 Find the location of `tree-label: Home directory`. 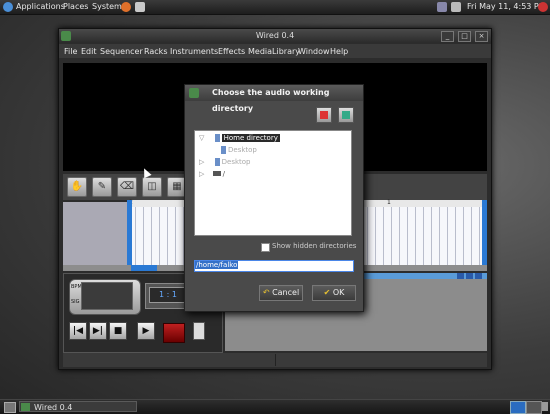

tree-label: Home directory is located at coordinates (250, 138).